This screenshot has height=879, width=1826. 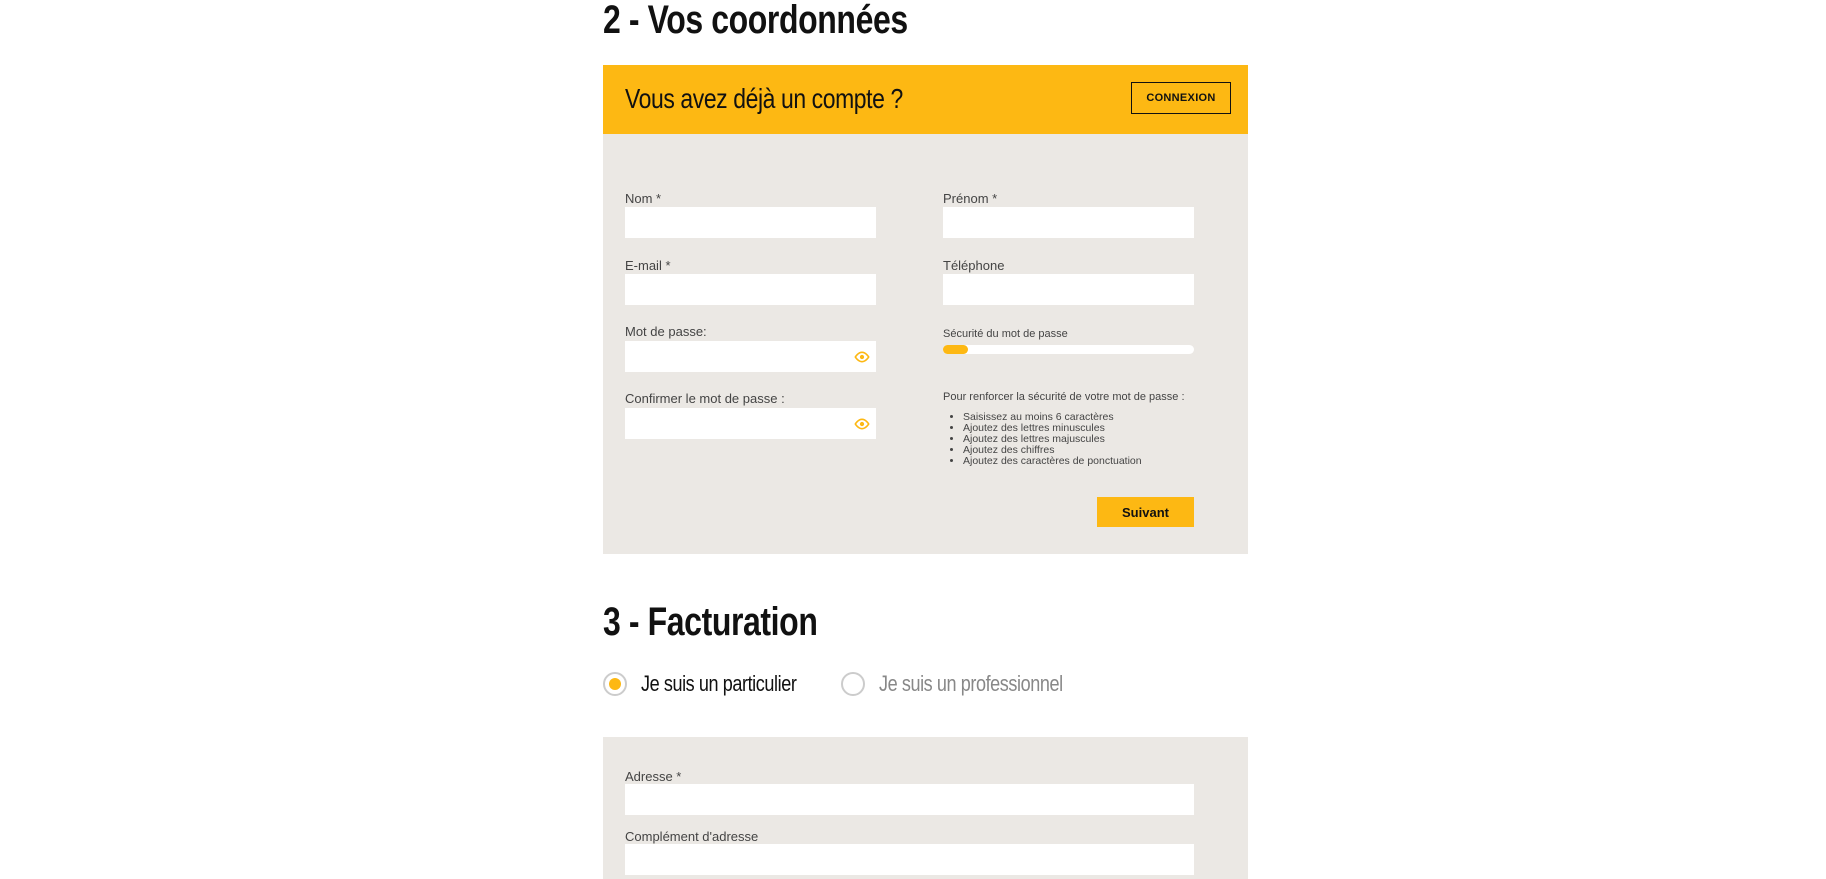 I want to click on confirm-password-input, so click(x=750, y=423).